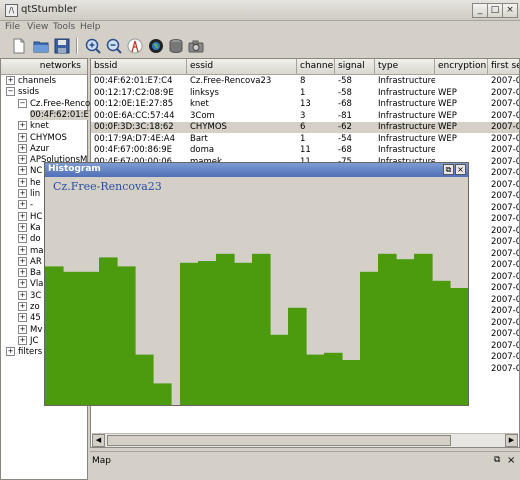 The width and height of the screenshot is (520, 480). What do you see at coordinates (52, 126) in the screenshot?
I see `tree-item: + knet` at bounding box center [52, 126].